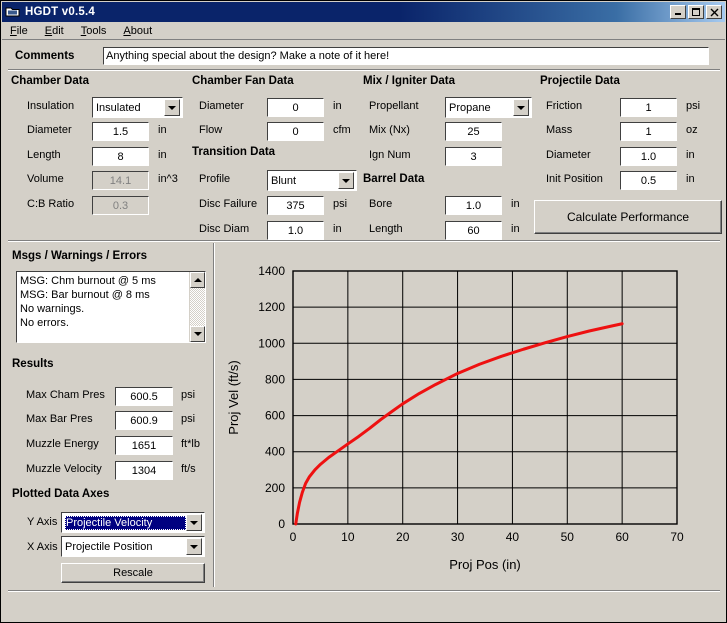 This screenshot has width=727, height=623. What do you see at coordinates (23, 31) in the screenshot?
I see `menu-item-file: FFileile` at bounding box center [23, 31].